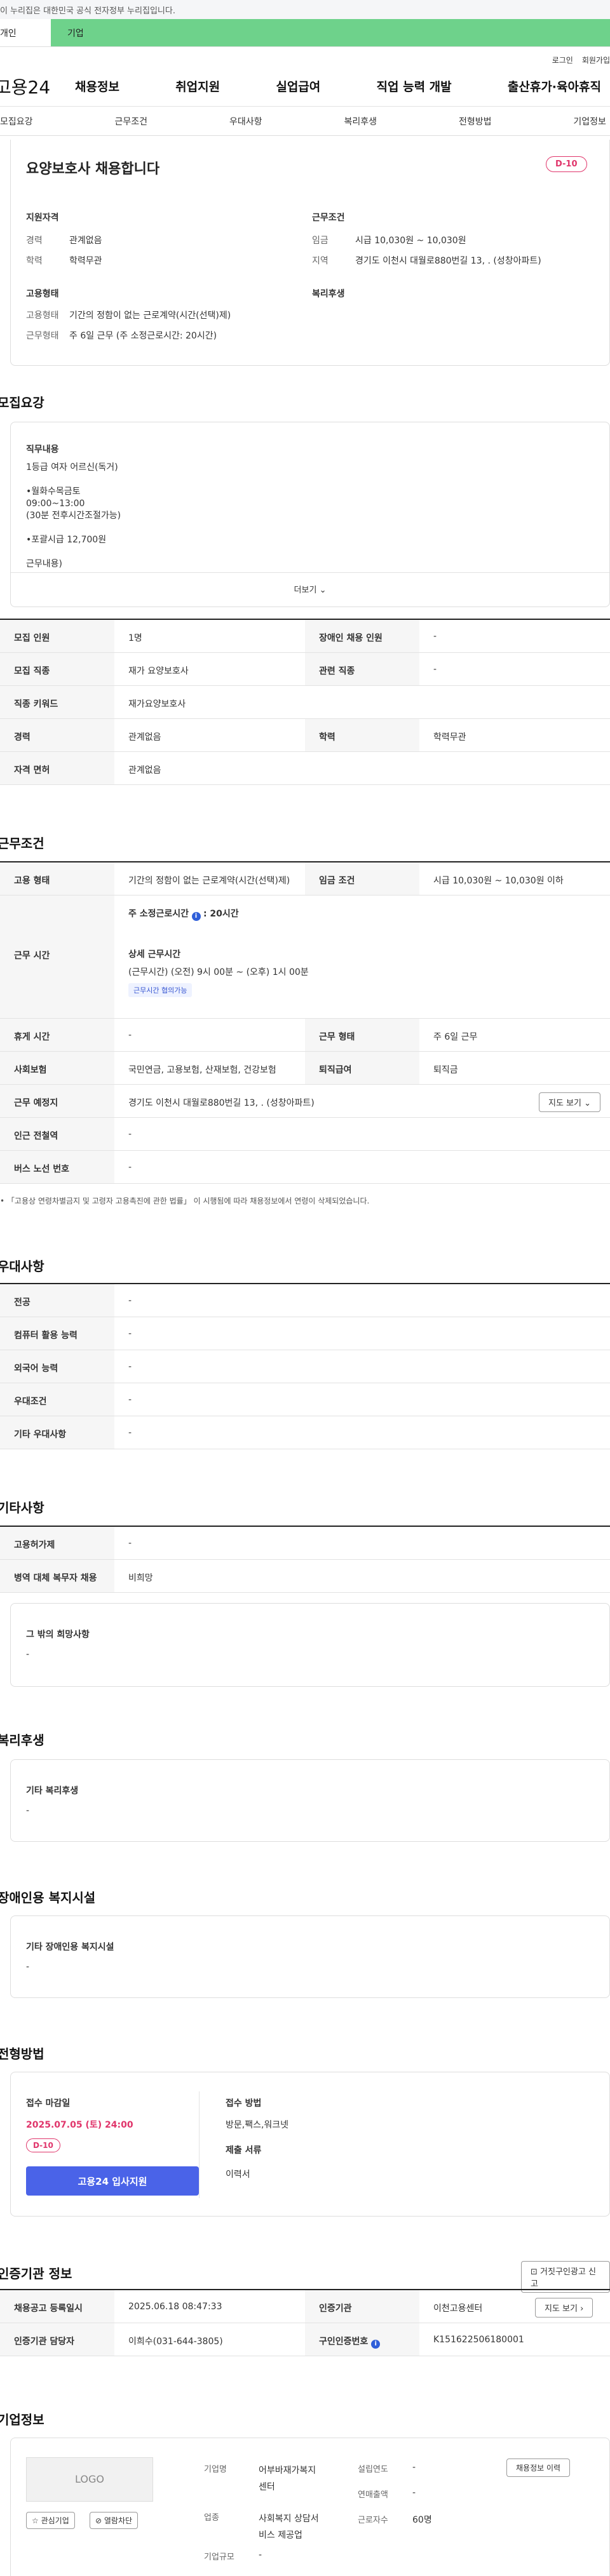 The image size is (610, 2576). What do you see at coordinates (57, 702) in the screenshot?
I see `row-header: 직종 키워드` at bounding box center [57, 702].